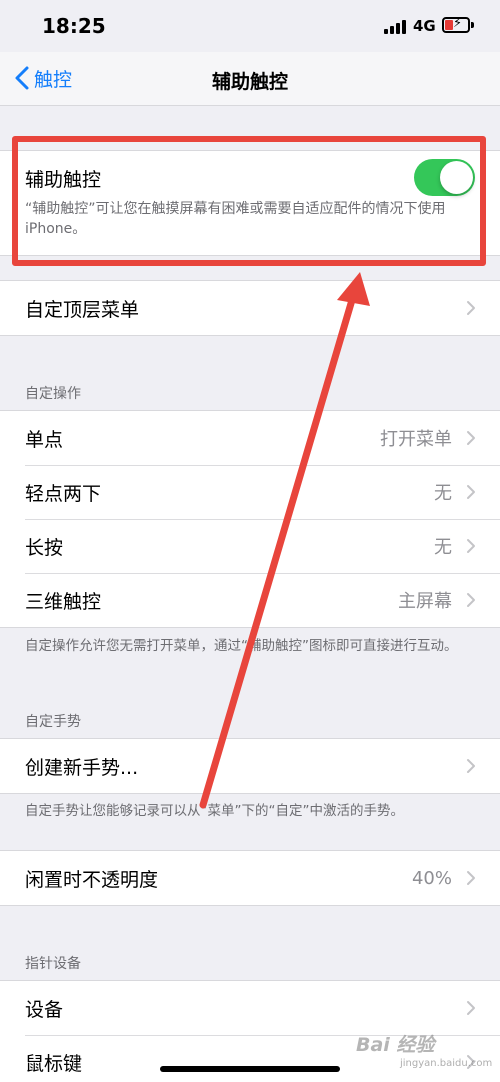  Describe the element at coordinates (63, 493) in the screenshot. I see `custom-action-label: 轻点两下` at that location.